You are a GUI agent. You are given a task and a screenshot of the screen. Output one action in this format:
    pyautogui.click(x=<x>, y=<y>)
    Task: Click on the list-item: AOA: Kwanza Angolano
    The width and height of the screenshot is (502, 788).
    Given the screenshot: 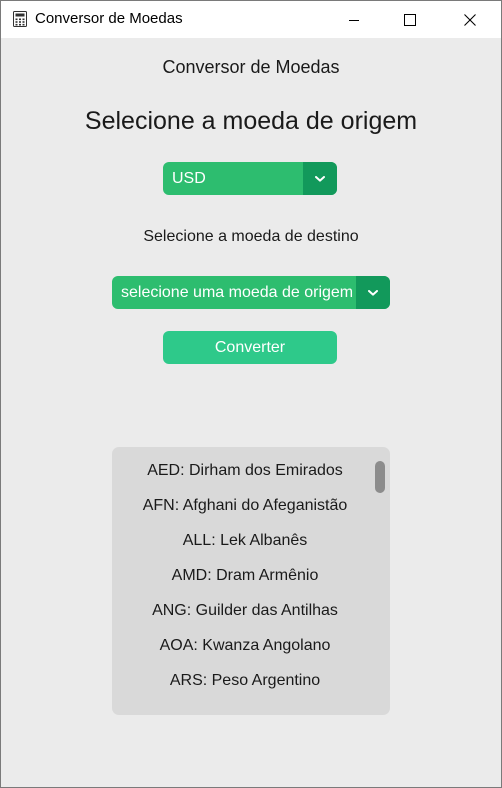 What is the action you would take?
    pyautogui.click(x=245, y=646)
    